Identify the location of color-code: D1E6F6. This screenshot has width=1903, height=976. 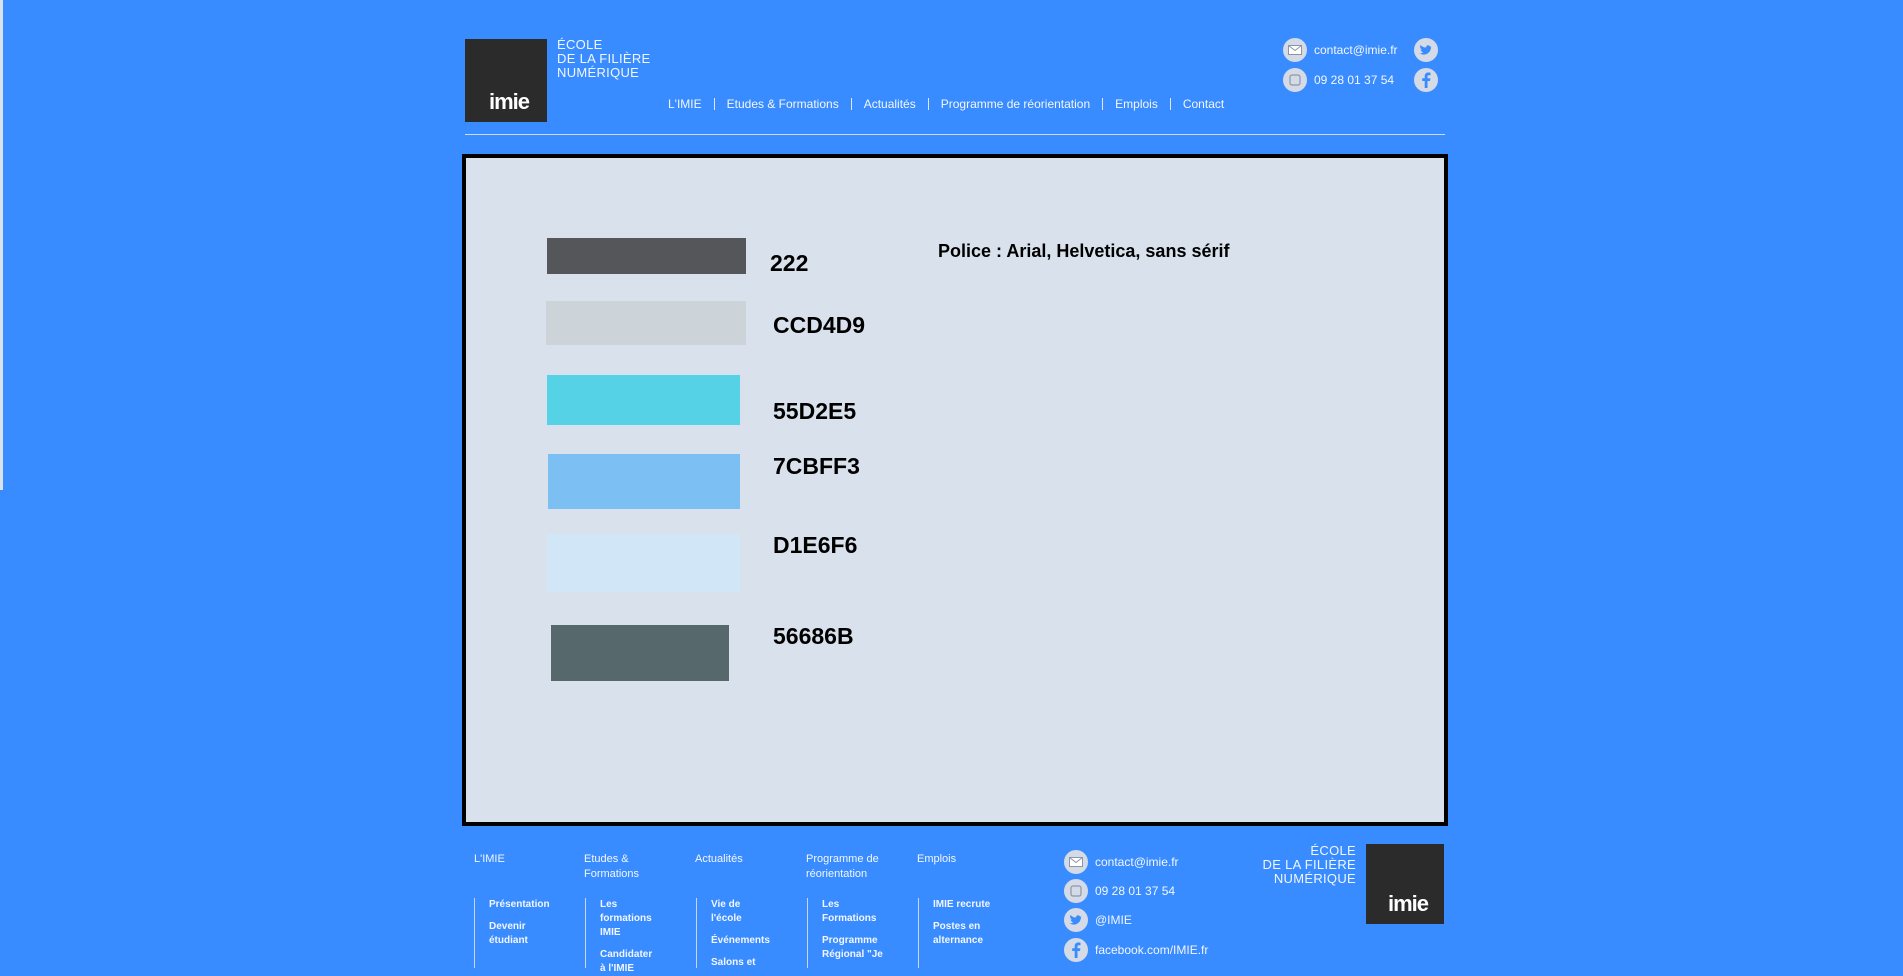
(815, 545).